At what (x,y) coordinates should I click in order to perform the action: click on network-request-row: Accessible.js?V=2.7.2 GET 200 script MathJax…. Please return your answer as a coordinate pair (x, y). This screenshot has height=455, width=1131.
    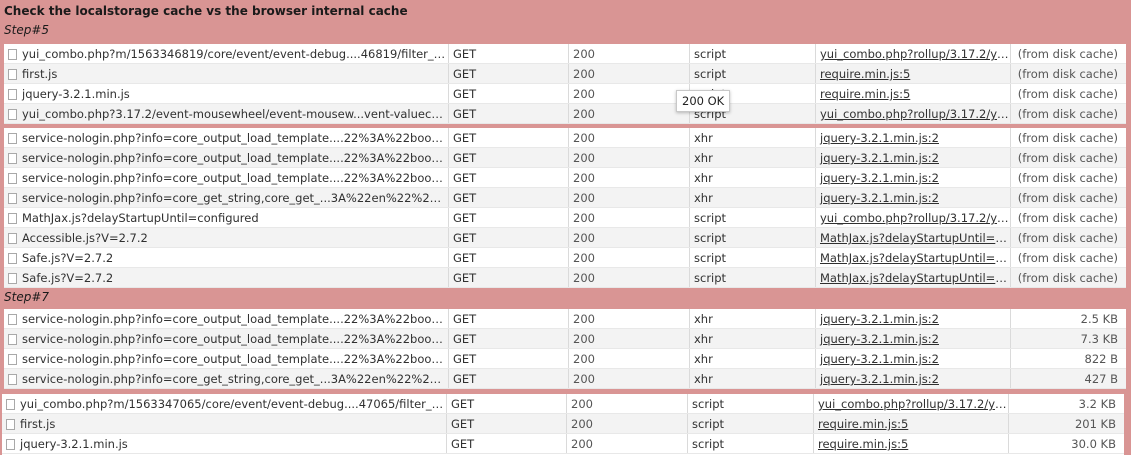
    Looking at the image, I should click on (565, 238).